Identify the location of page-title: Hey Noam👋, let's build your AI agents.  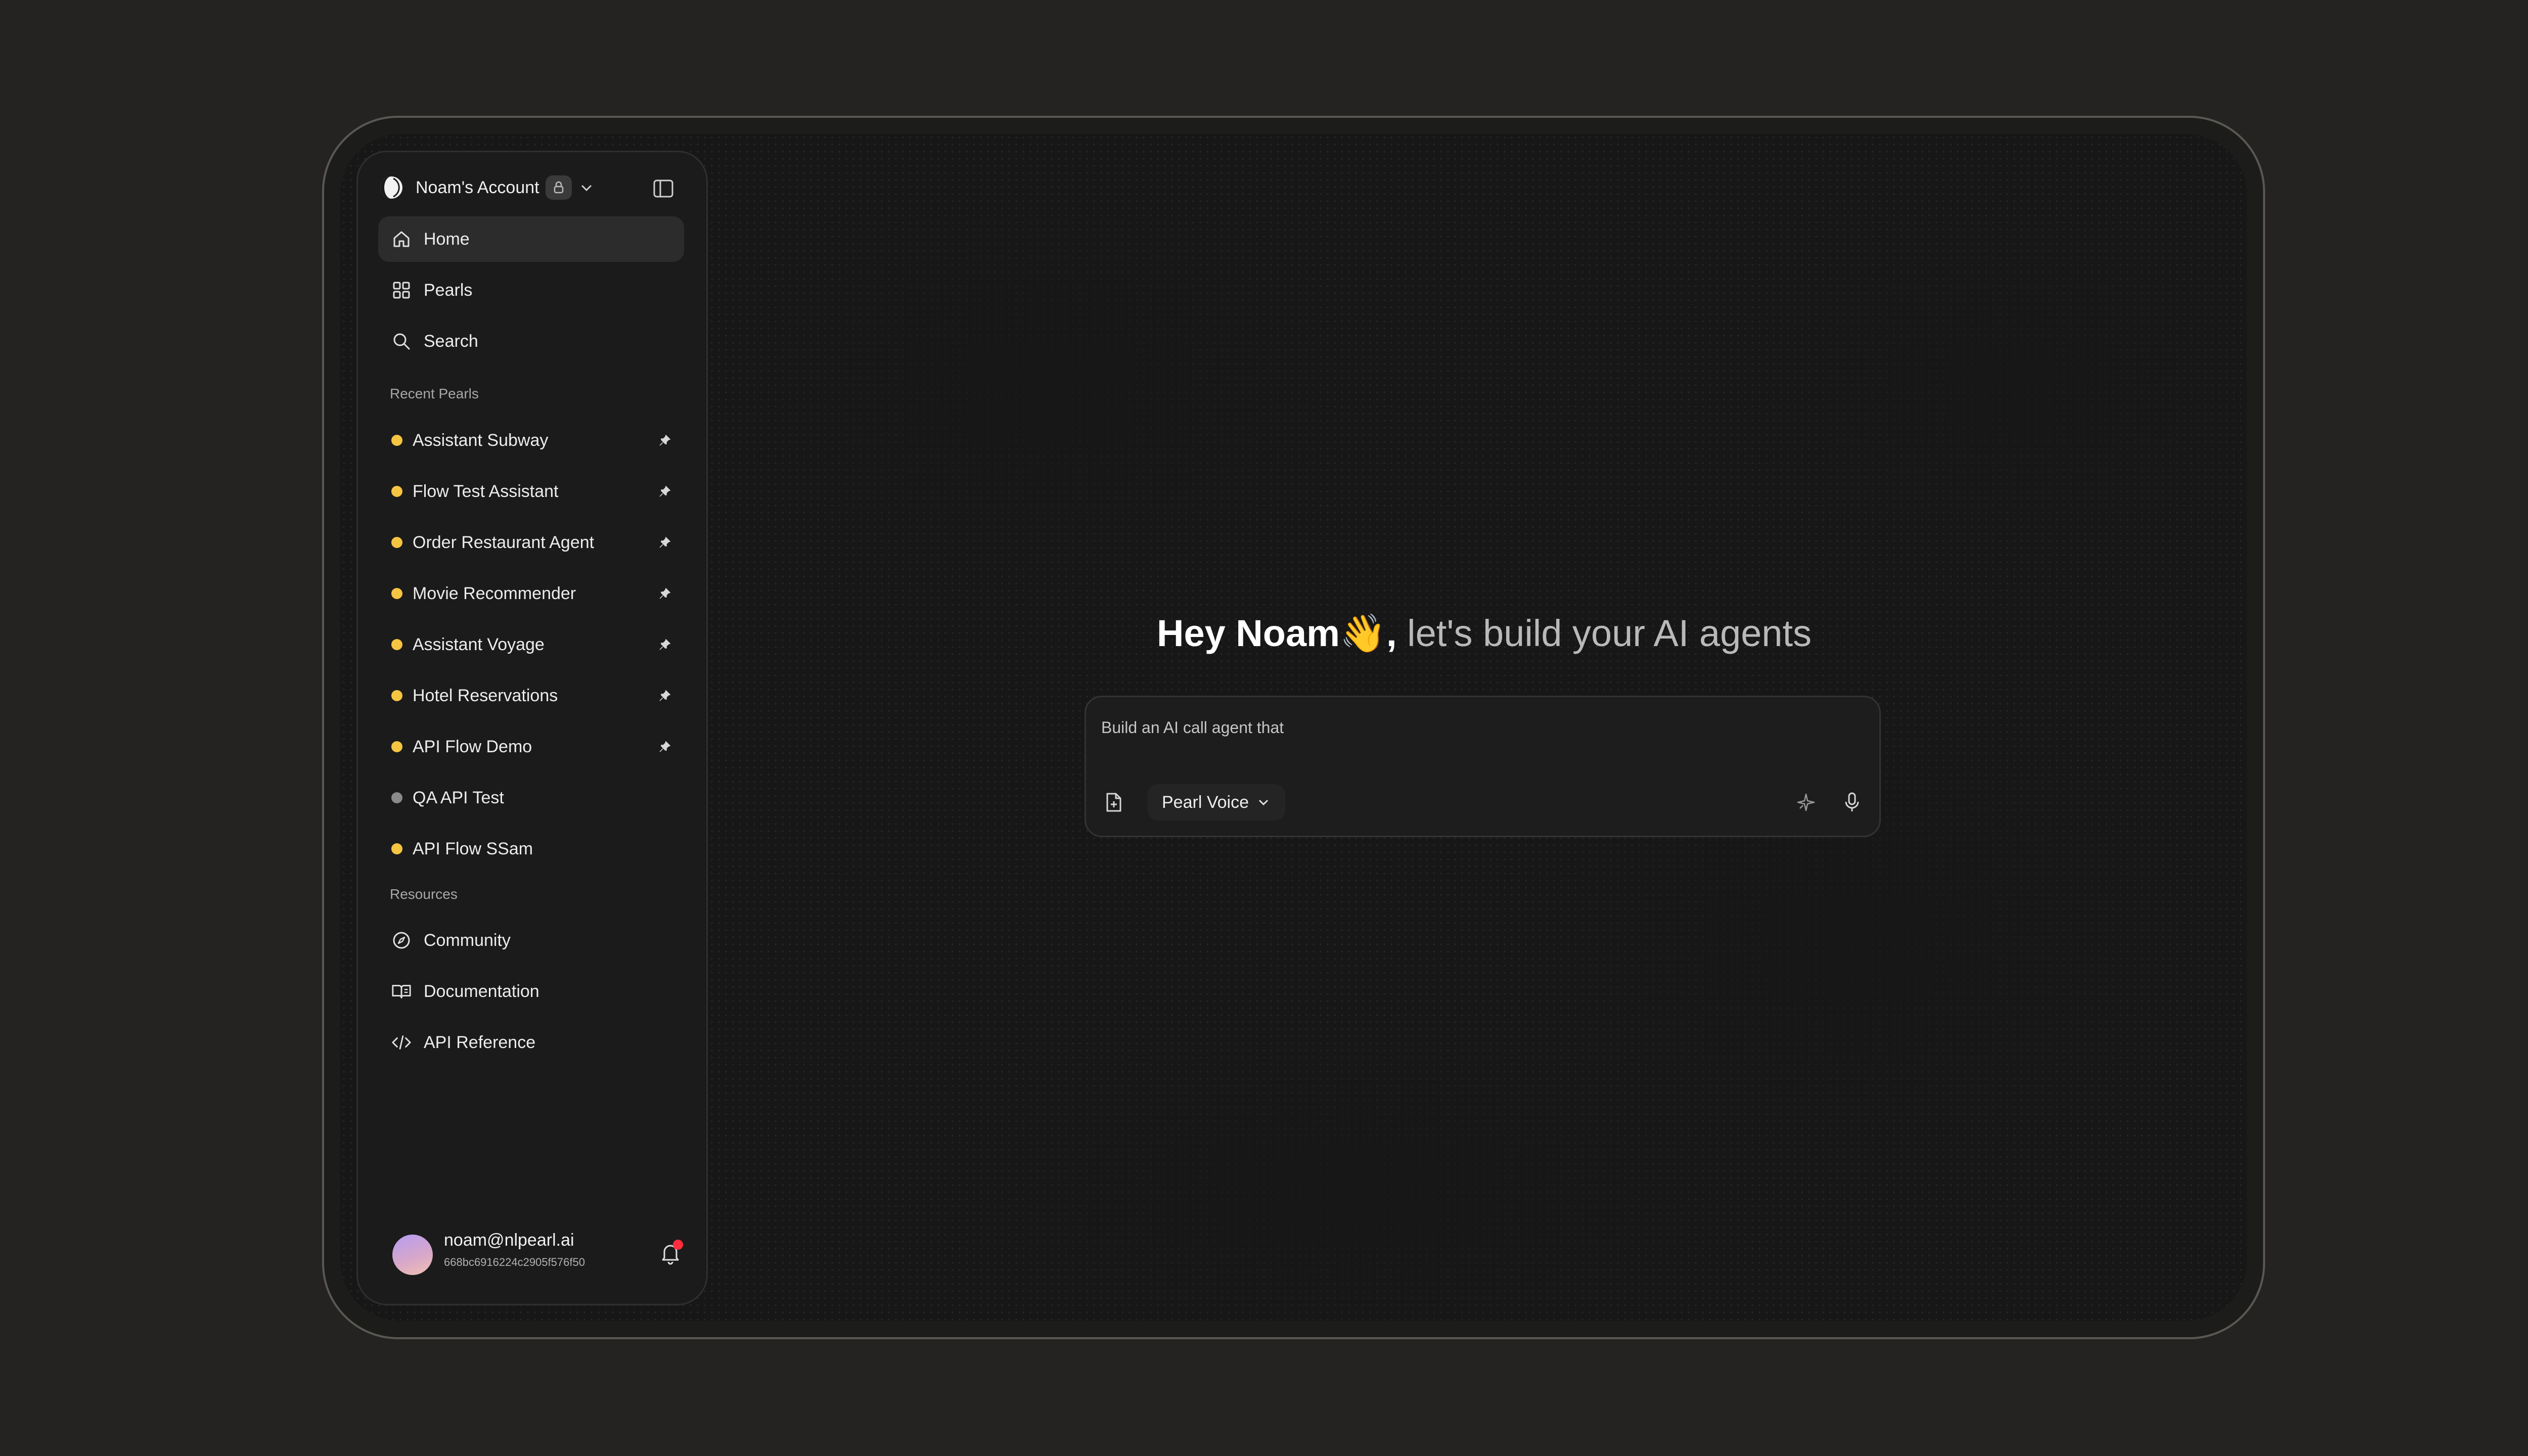
(1485, 634).